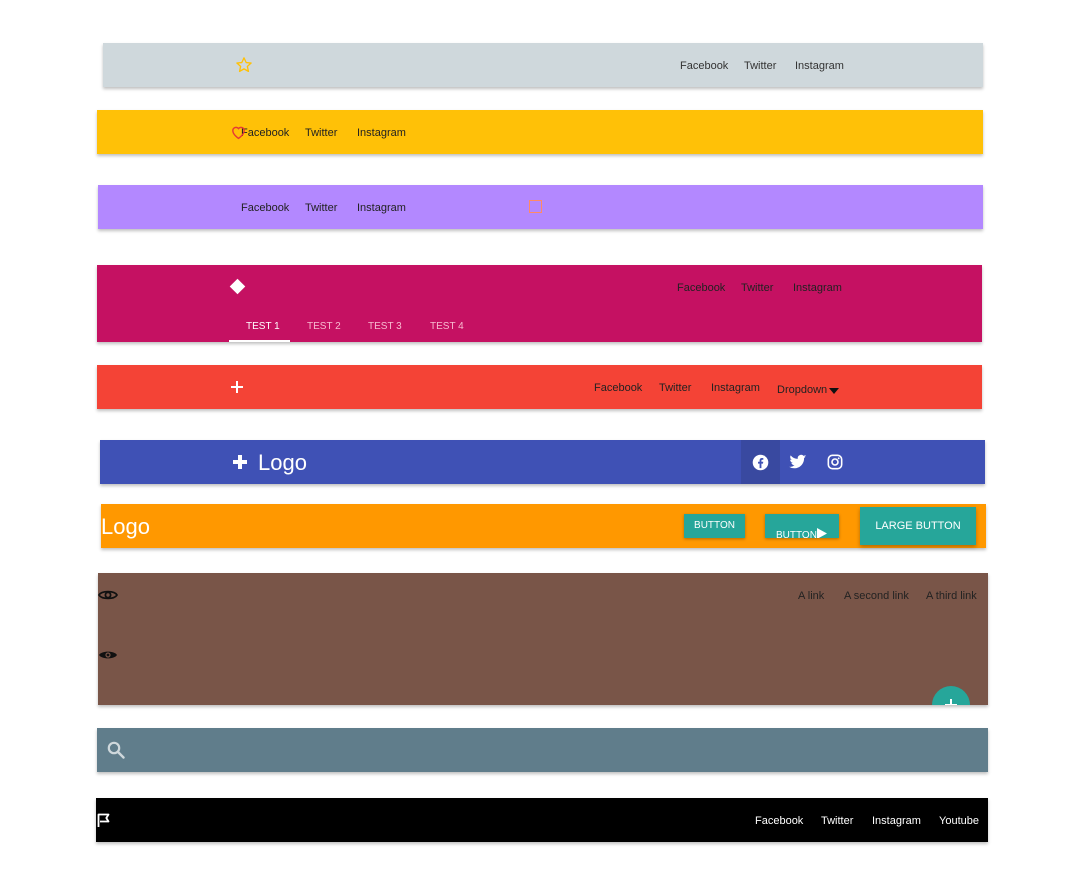 The image size is (1080, 882). What do you see at coordinates (951, 596) in the screenshot?
I see `link-3: A third link` at bounding box center [951, 596].